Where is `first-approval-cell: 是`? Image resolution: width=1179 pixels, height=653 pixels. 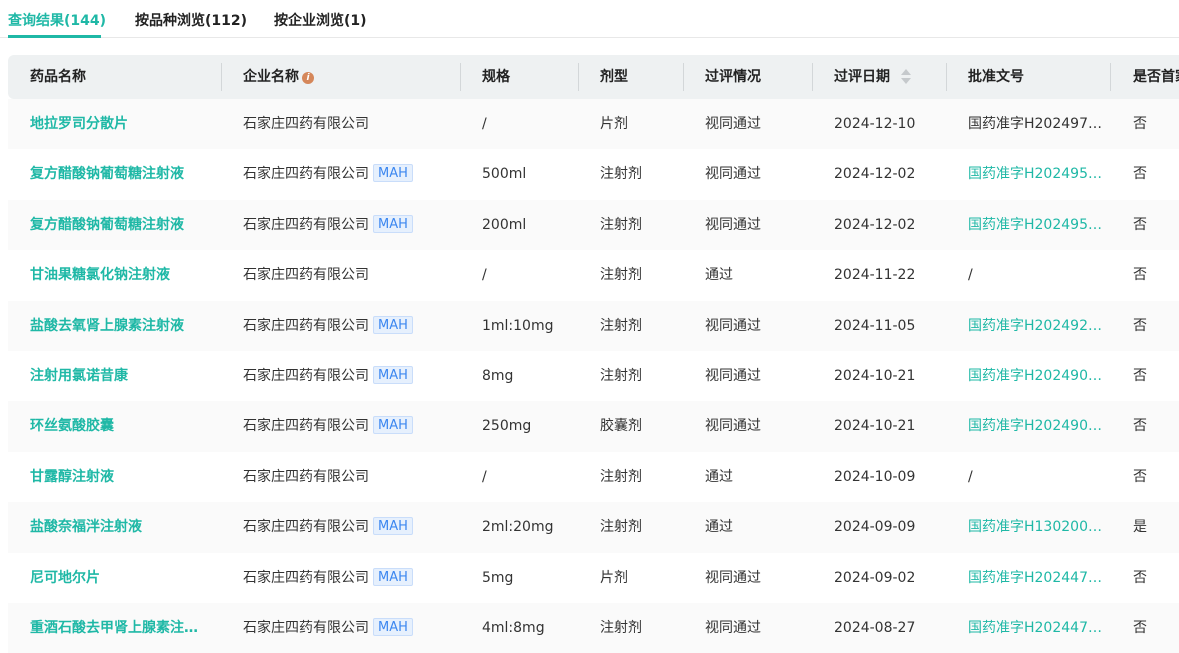 first-approval-cell: 是 is located at coordinates (1140, 527).